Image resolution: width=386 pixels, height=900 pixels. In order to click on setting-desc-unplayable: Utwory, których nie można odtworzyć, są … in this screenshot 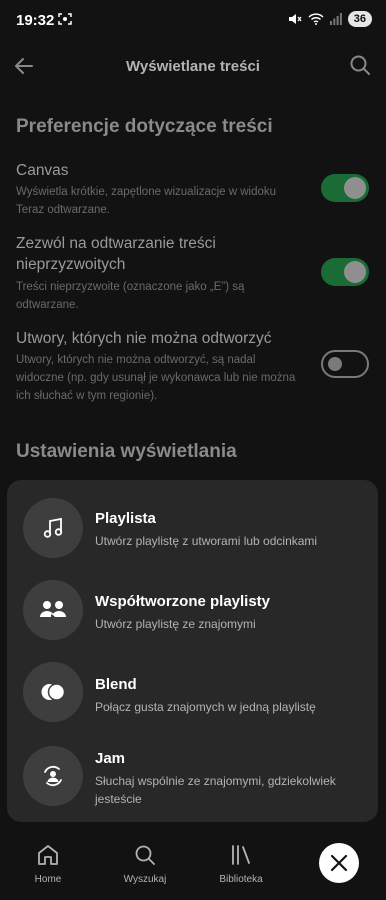, I will do `click(156, 378)`.